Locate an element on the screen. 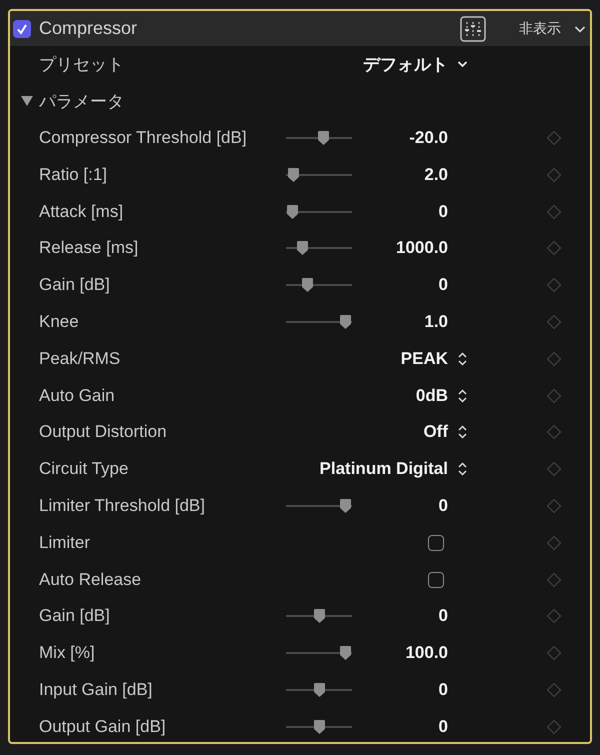  parameter-label: Attack [ms] is located at coordinates (81, 212).